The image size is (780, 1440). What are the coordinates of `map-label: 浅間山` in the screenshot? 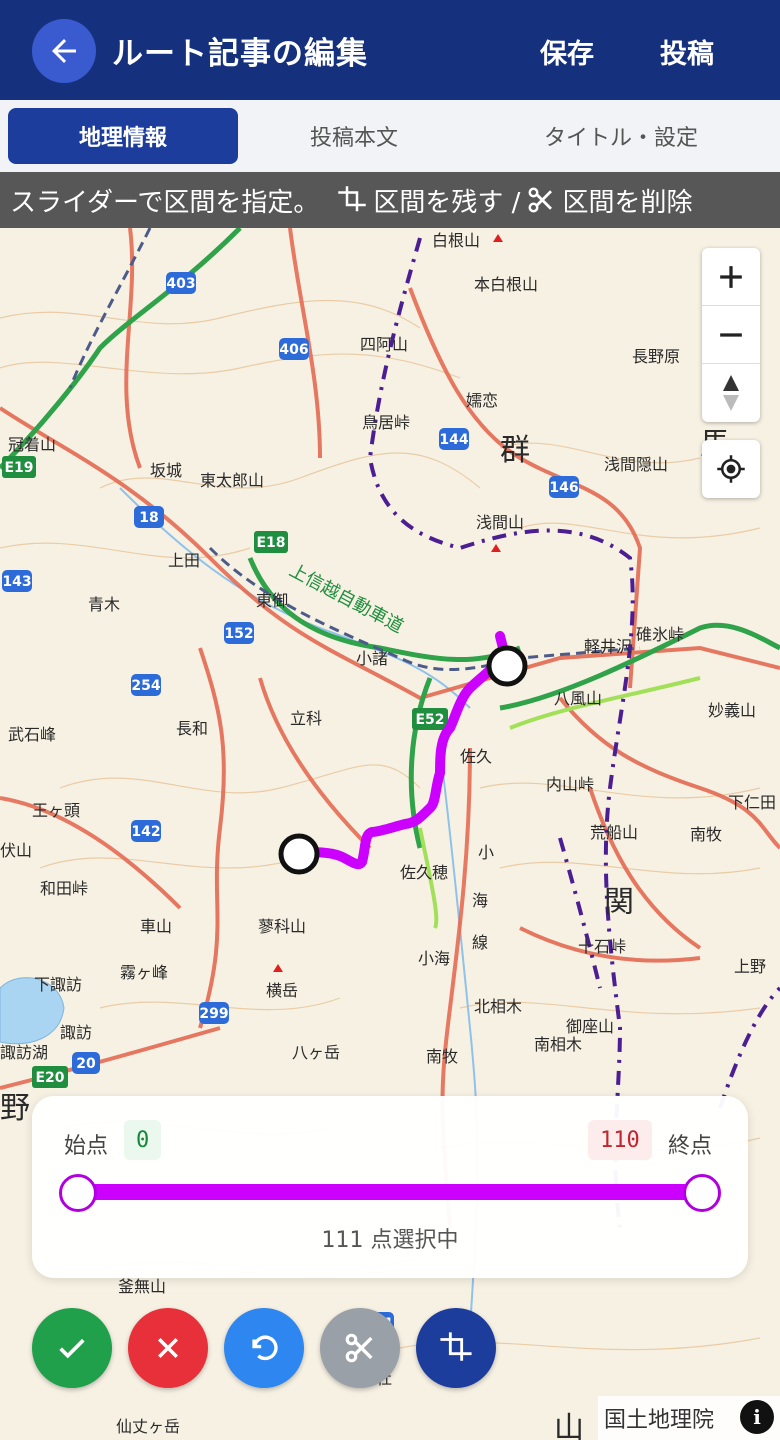 It's located at (500, 522).